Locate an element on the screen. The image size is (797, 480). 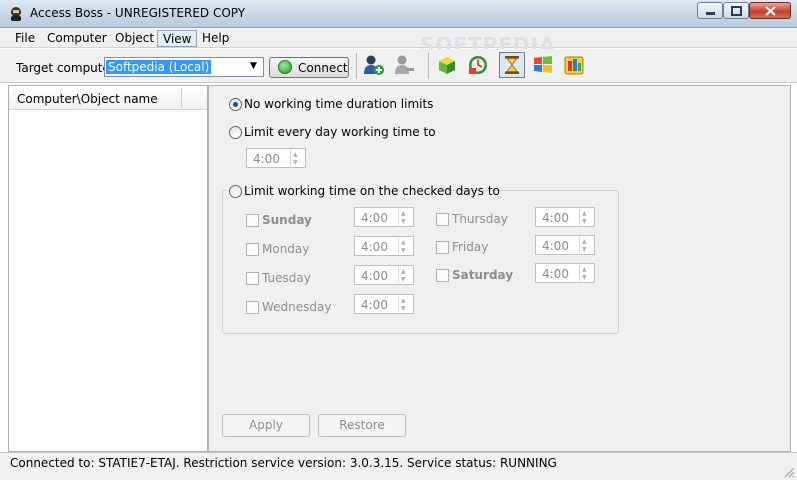
every-day-time-value: 4:00 is located at coordinates (266, 159).